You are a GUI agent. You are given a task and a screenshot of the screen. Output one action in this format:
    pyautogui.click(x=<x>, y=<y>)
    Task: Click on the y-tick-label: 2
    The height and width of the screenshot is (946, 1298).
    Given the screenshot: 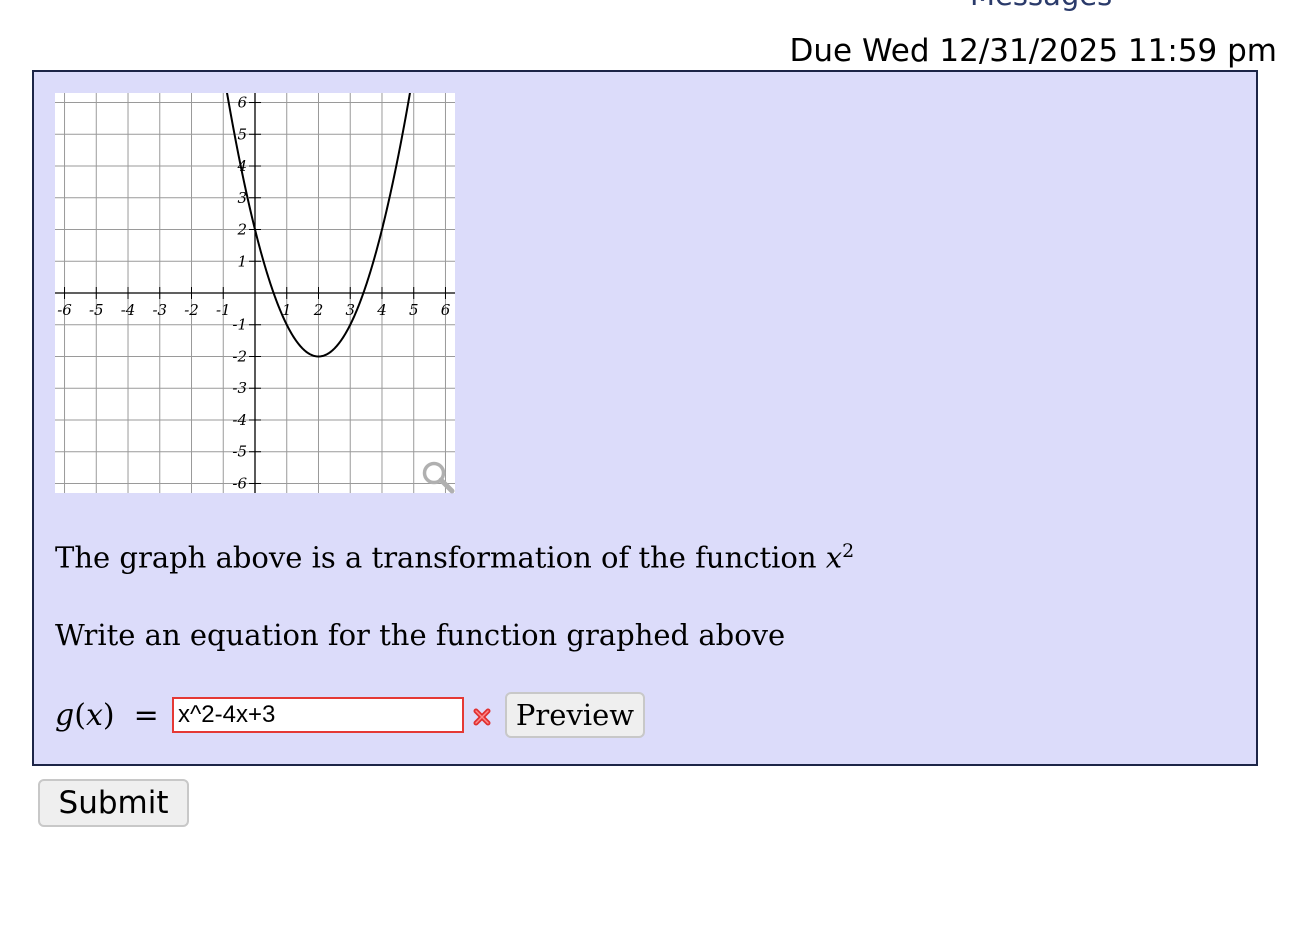 What is the action you would take?
    pyautogui.click(x=241, y=230)
    